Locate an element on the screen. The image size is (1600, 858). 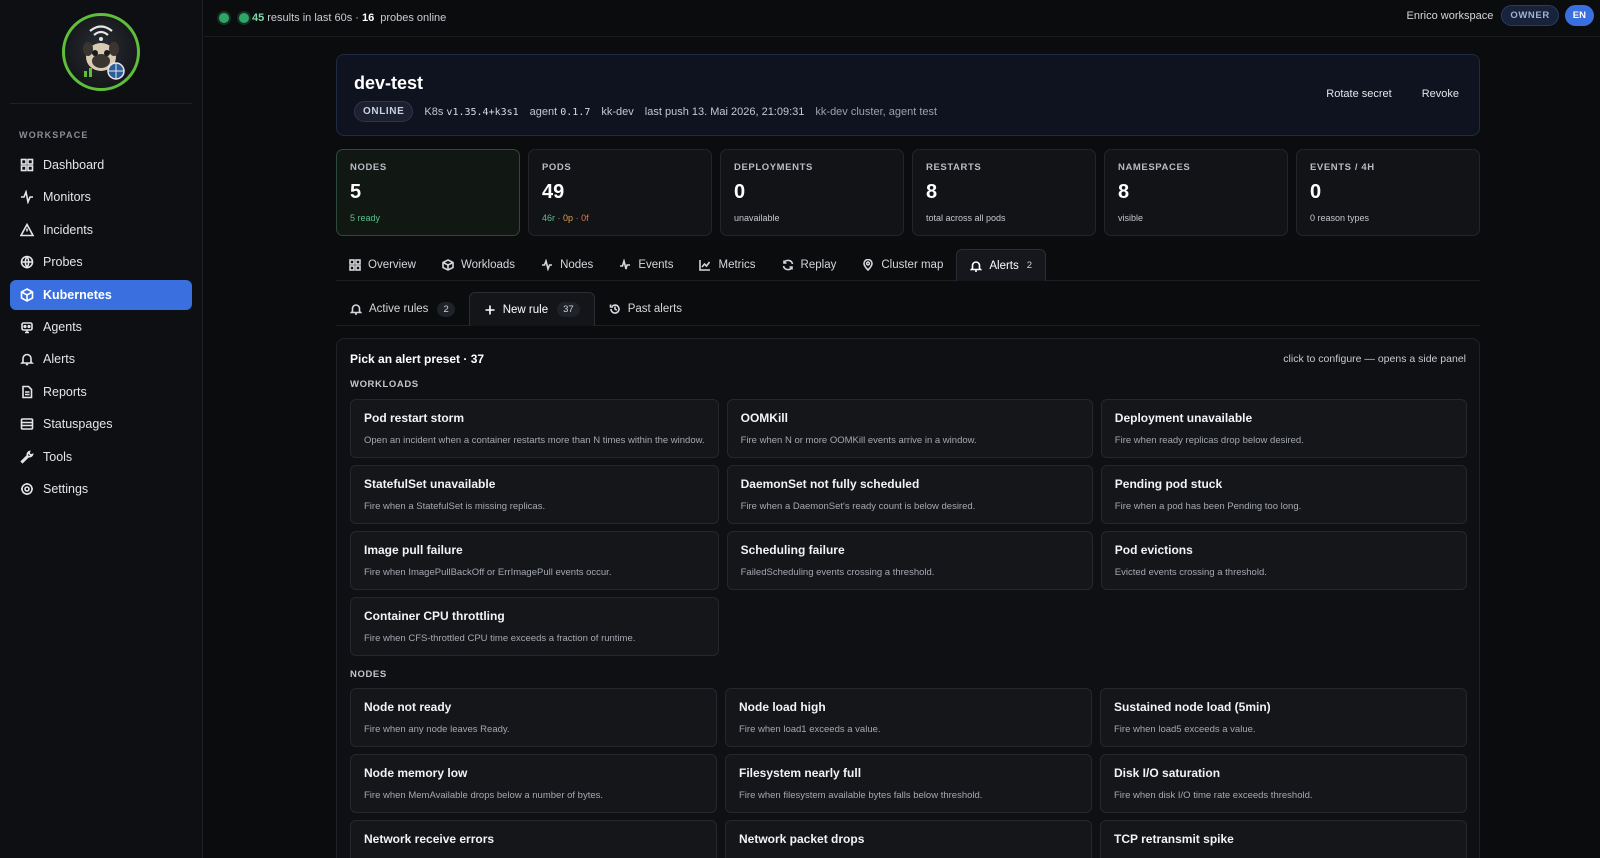
subtab-active-rules: Active rules 2 is located at coordinates (402, 309).